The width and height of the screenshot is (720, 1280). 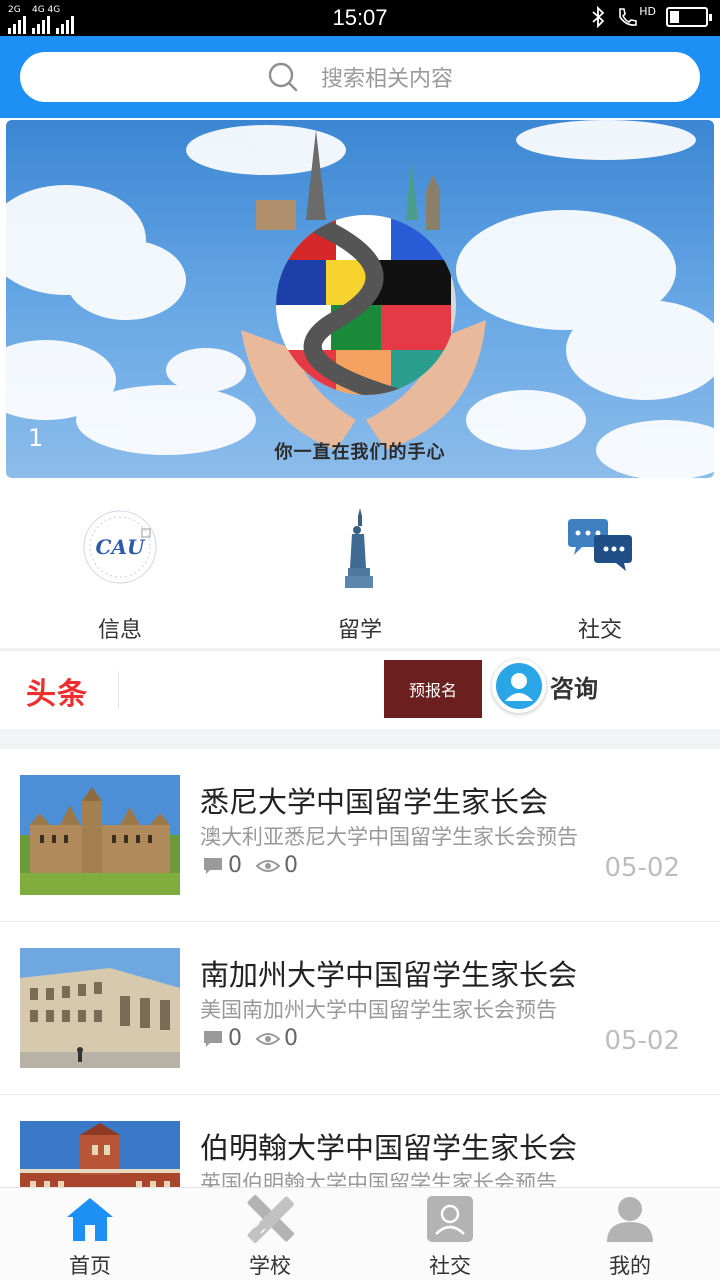 I want to click on status-bar: 2G 4G 4G 15:07 HD, so click(x=360, y=18).